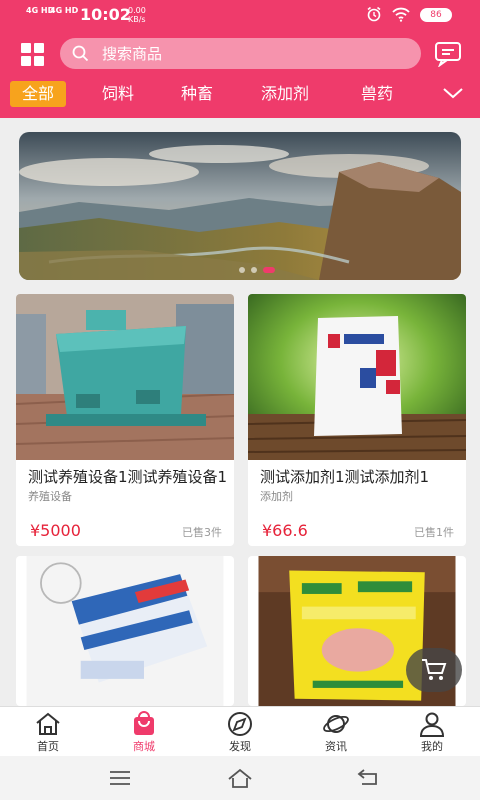 Image resolution: width=480 pixels, height=800 pixels. I want to click on system-navigation-bar, so click(240, 778).